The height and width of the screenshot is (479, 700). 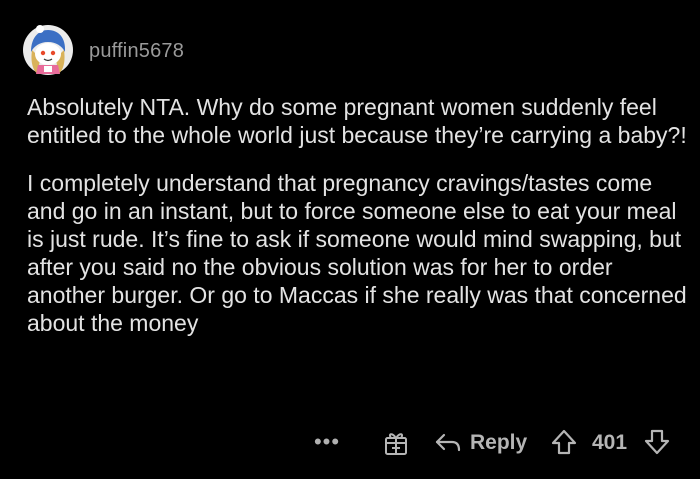 What do you see at coordinates (448, 442) in the screenshot?
I see `reply-arrow-icon` at bounding box center [448, 442].